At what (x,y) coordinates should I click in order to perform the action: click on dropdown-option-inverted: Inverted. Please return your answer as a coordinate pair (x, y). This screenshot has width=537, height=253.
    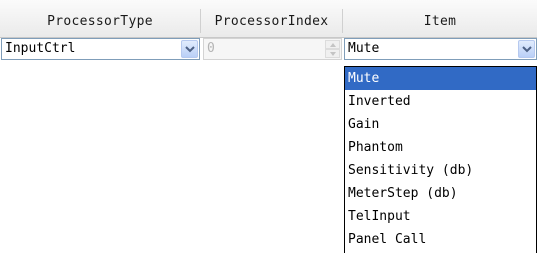
    Looking at the image, I should click on (440, 101).